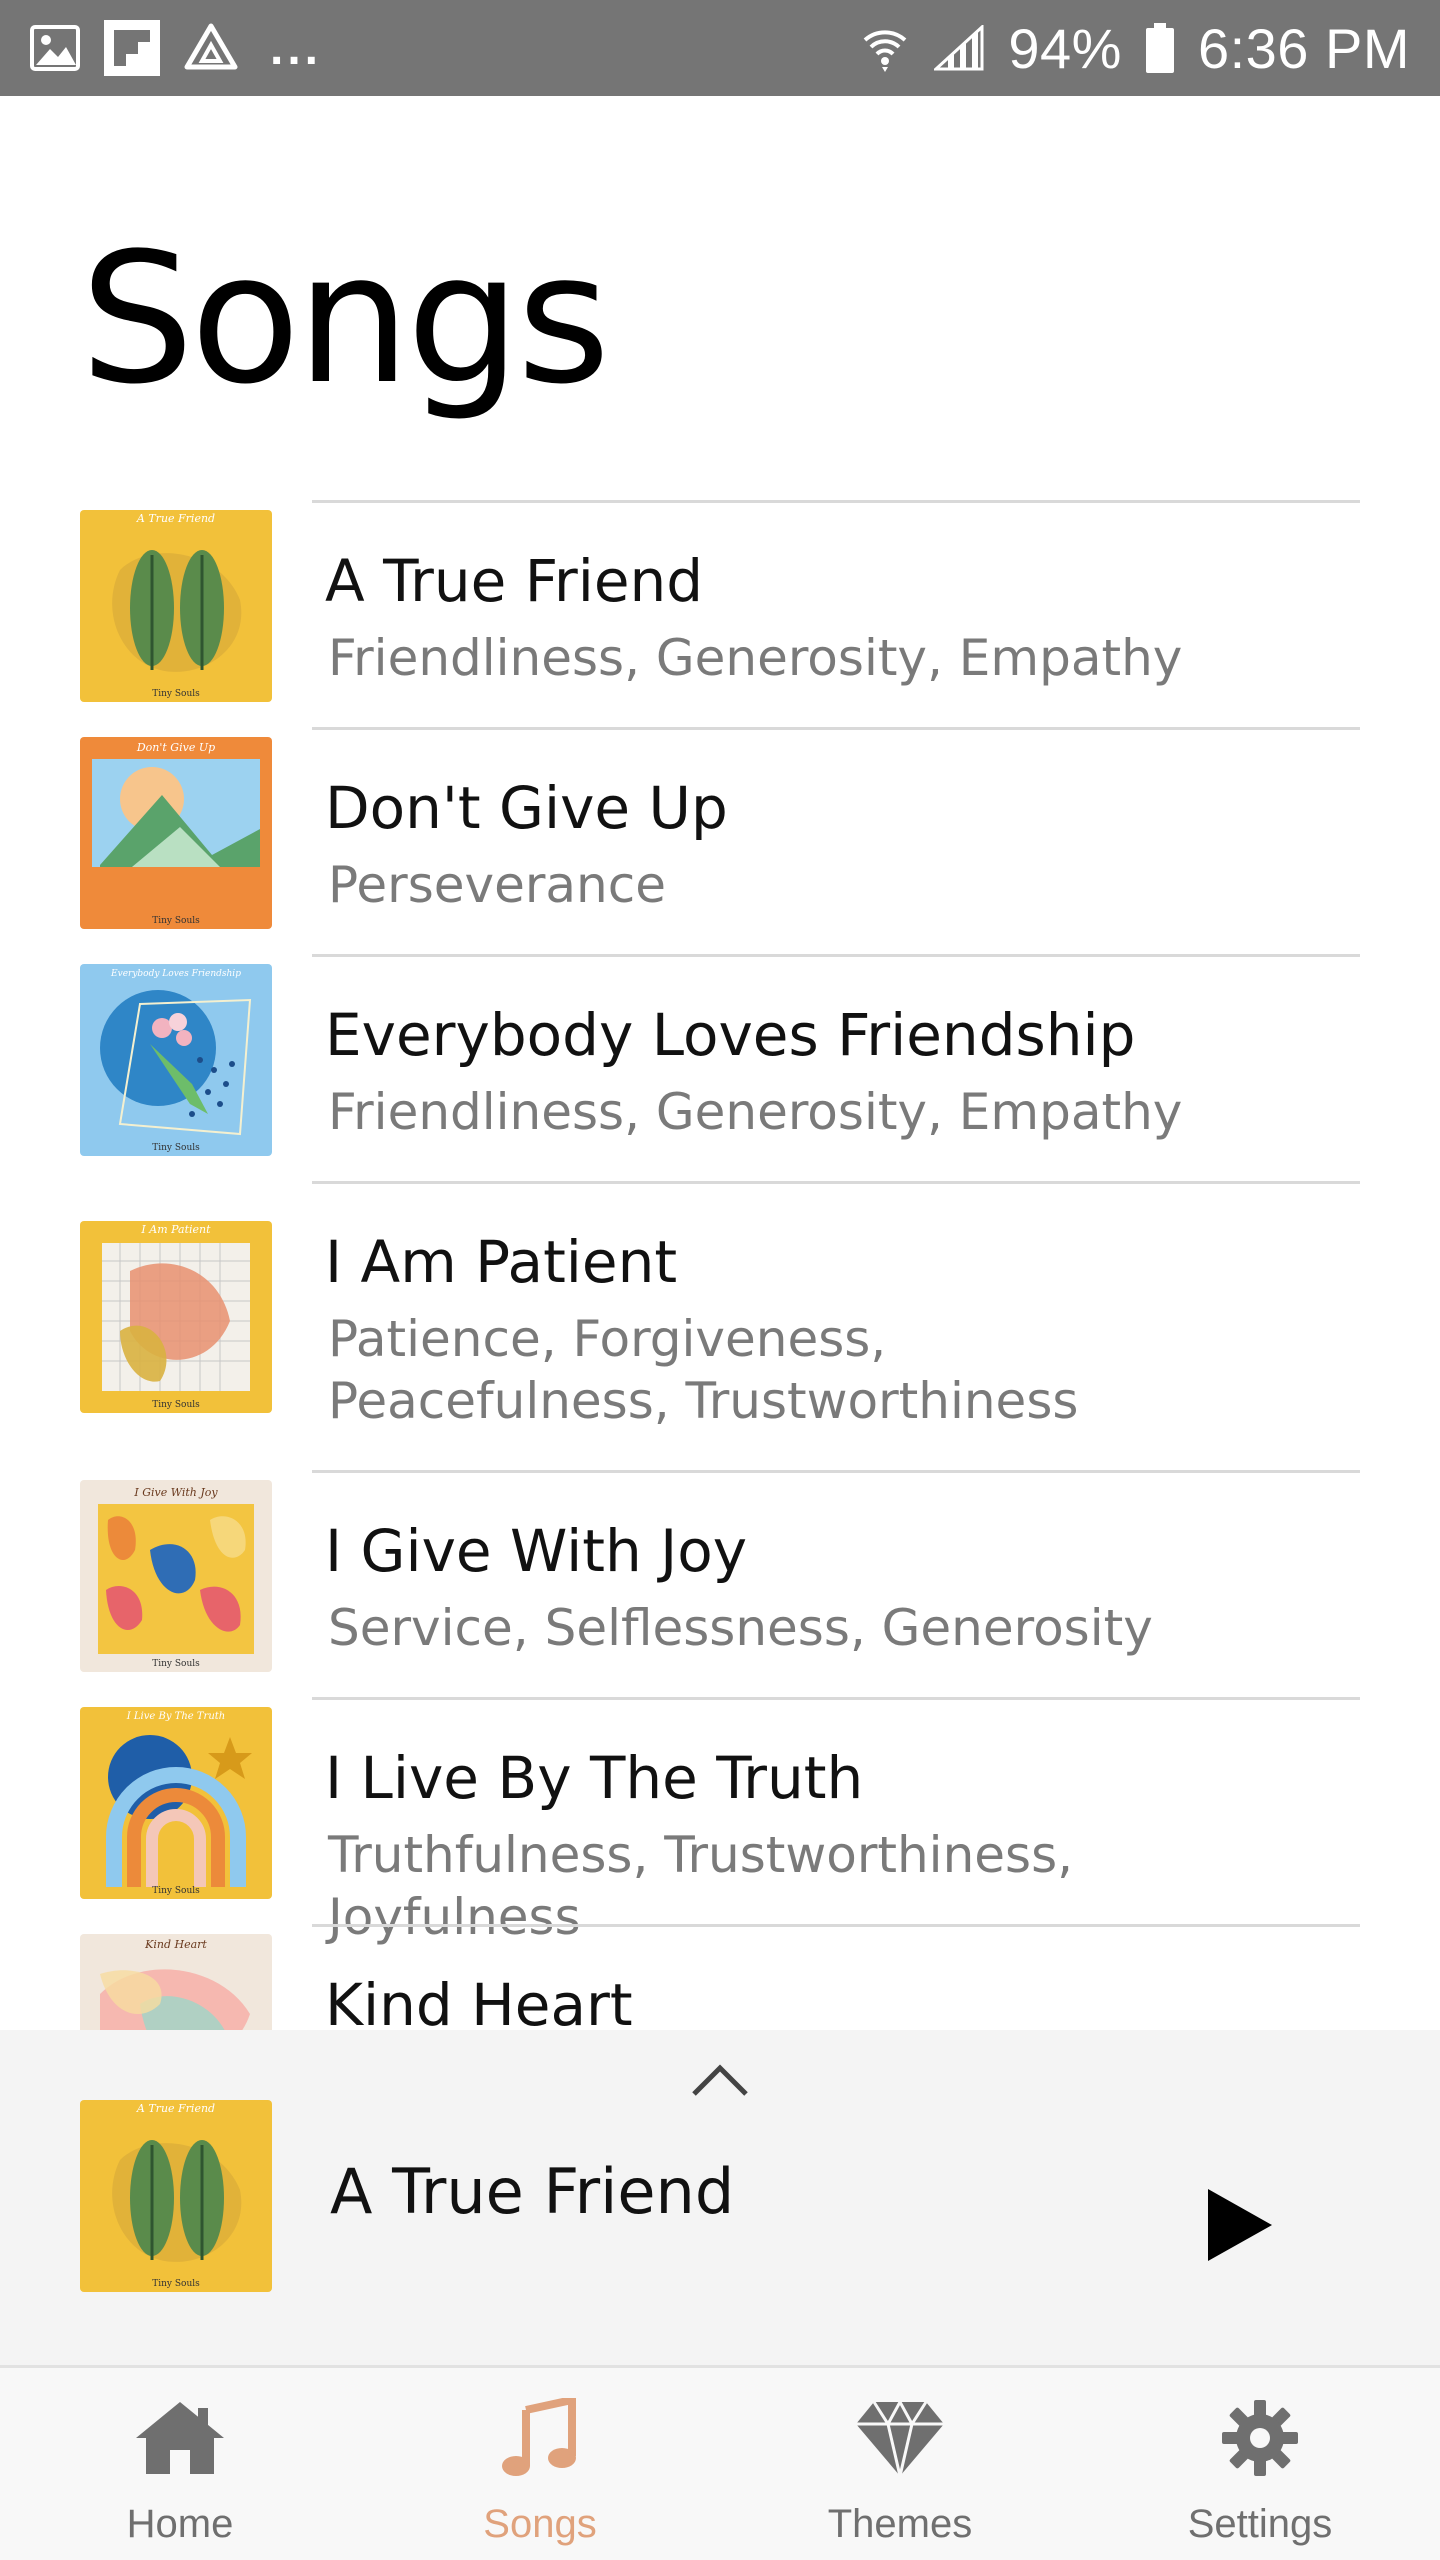 This screenshot has height=2560, width=1440. I want to click on song-title: I Am Patient, so click(501, 1262).